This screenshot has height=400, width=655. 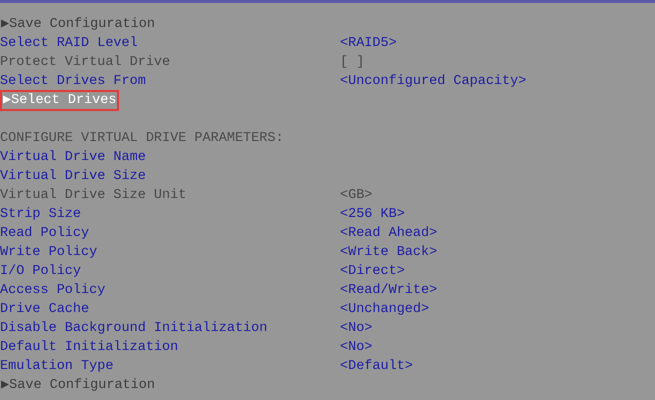 What do you see at coordinates (170, 157) in the screenshot?
I see `setting-label: Virtual Drive Name` at bounding box center [170, 157].